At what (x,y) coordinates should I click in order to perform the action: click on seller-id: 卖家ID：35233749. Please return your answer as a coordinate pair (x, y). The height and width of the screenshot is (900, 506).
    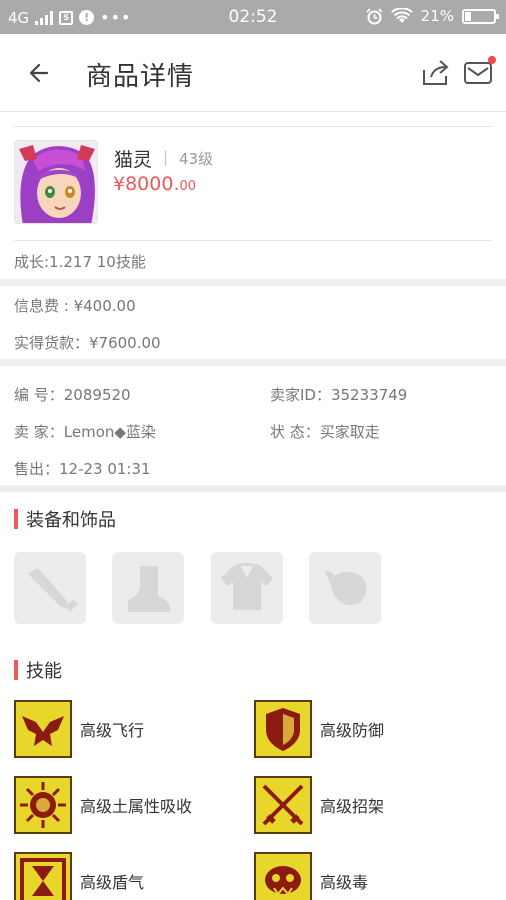
    Looking at the image, I should click on (339, 395).